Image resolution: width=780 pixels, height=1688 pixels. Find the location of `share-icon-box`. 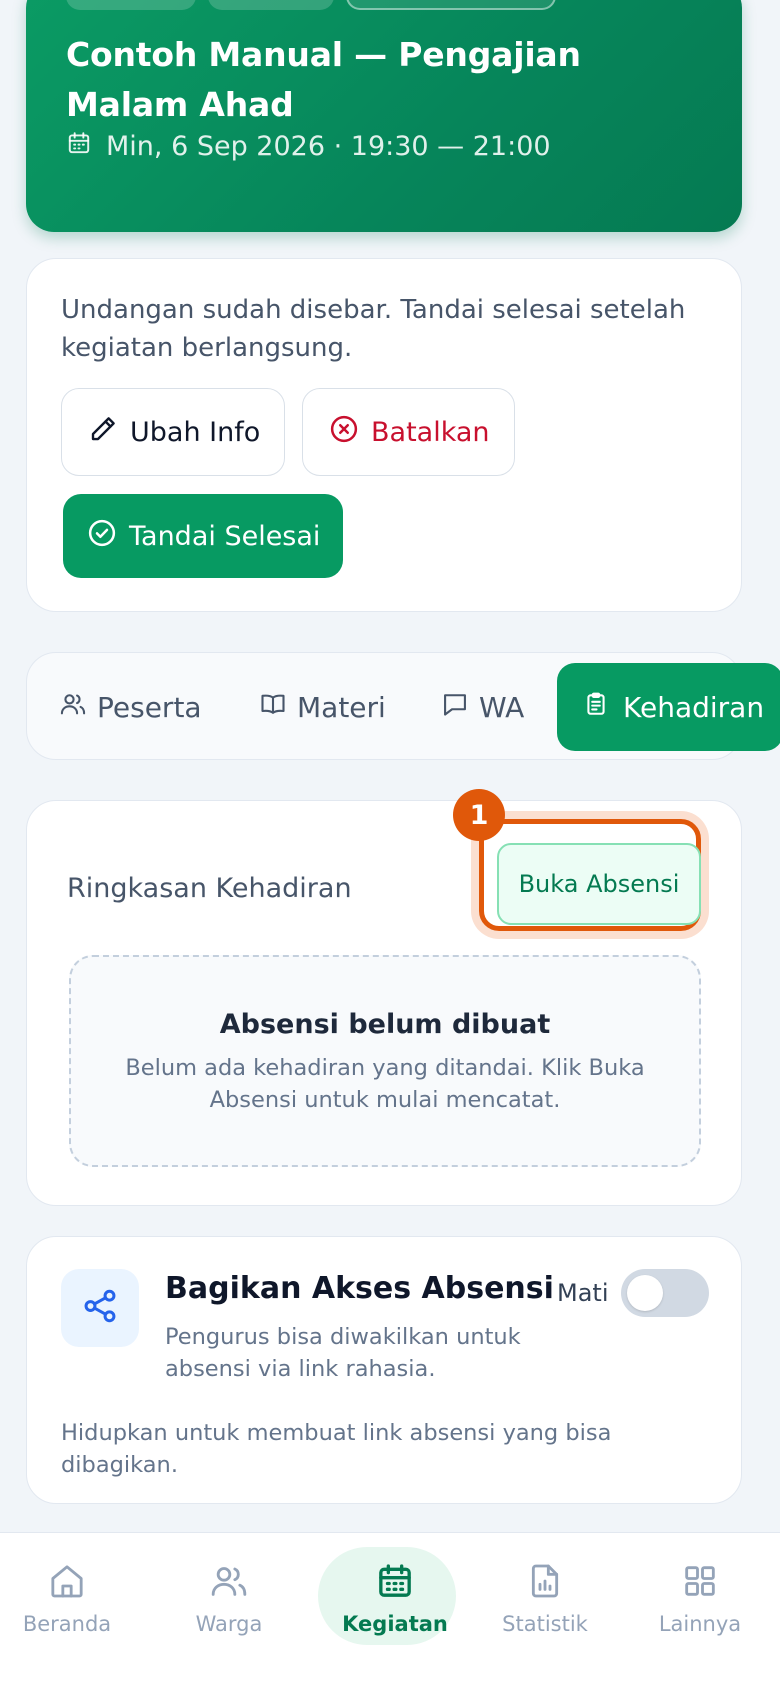

share-icon-box is located at coordinates (100, 1308).